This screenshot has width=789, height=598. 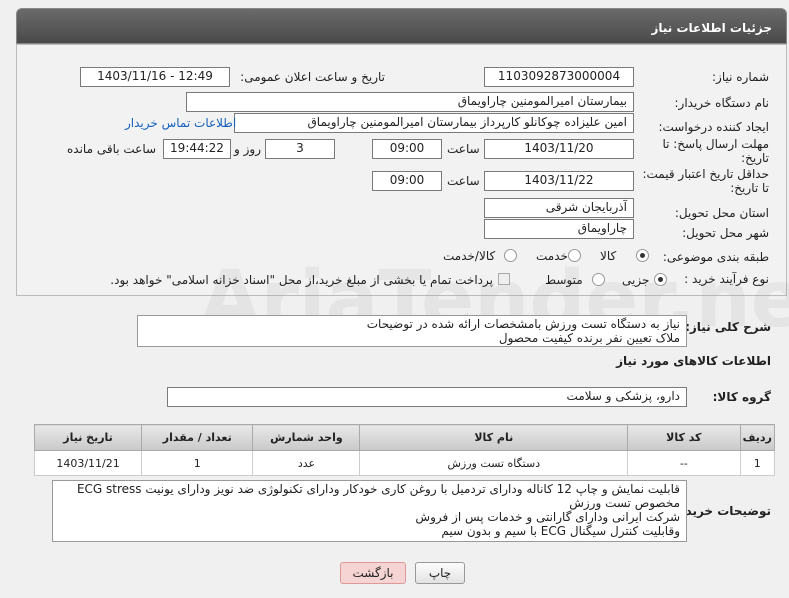 What do you see at coordinates (494, 437) in the screenshot?
I see `col-header-name: نام کالا` at bounding box center [494, 437].